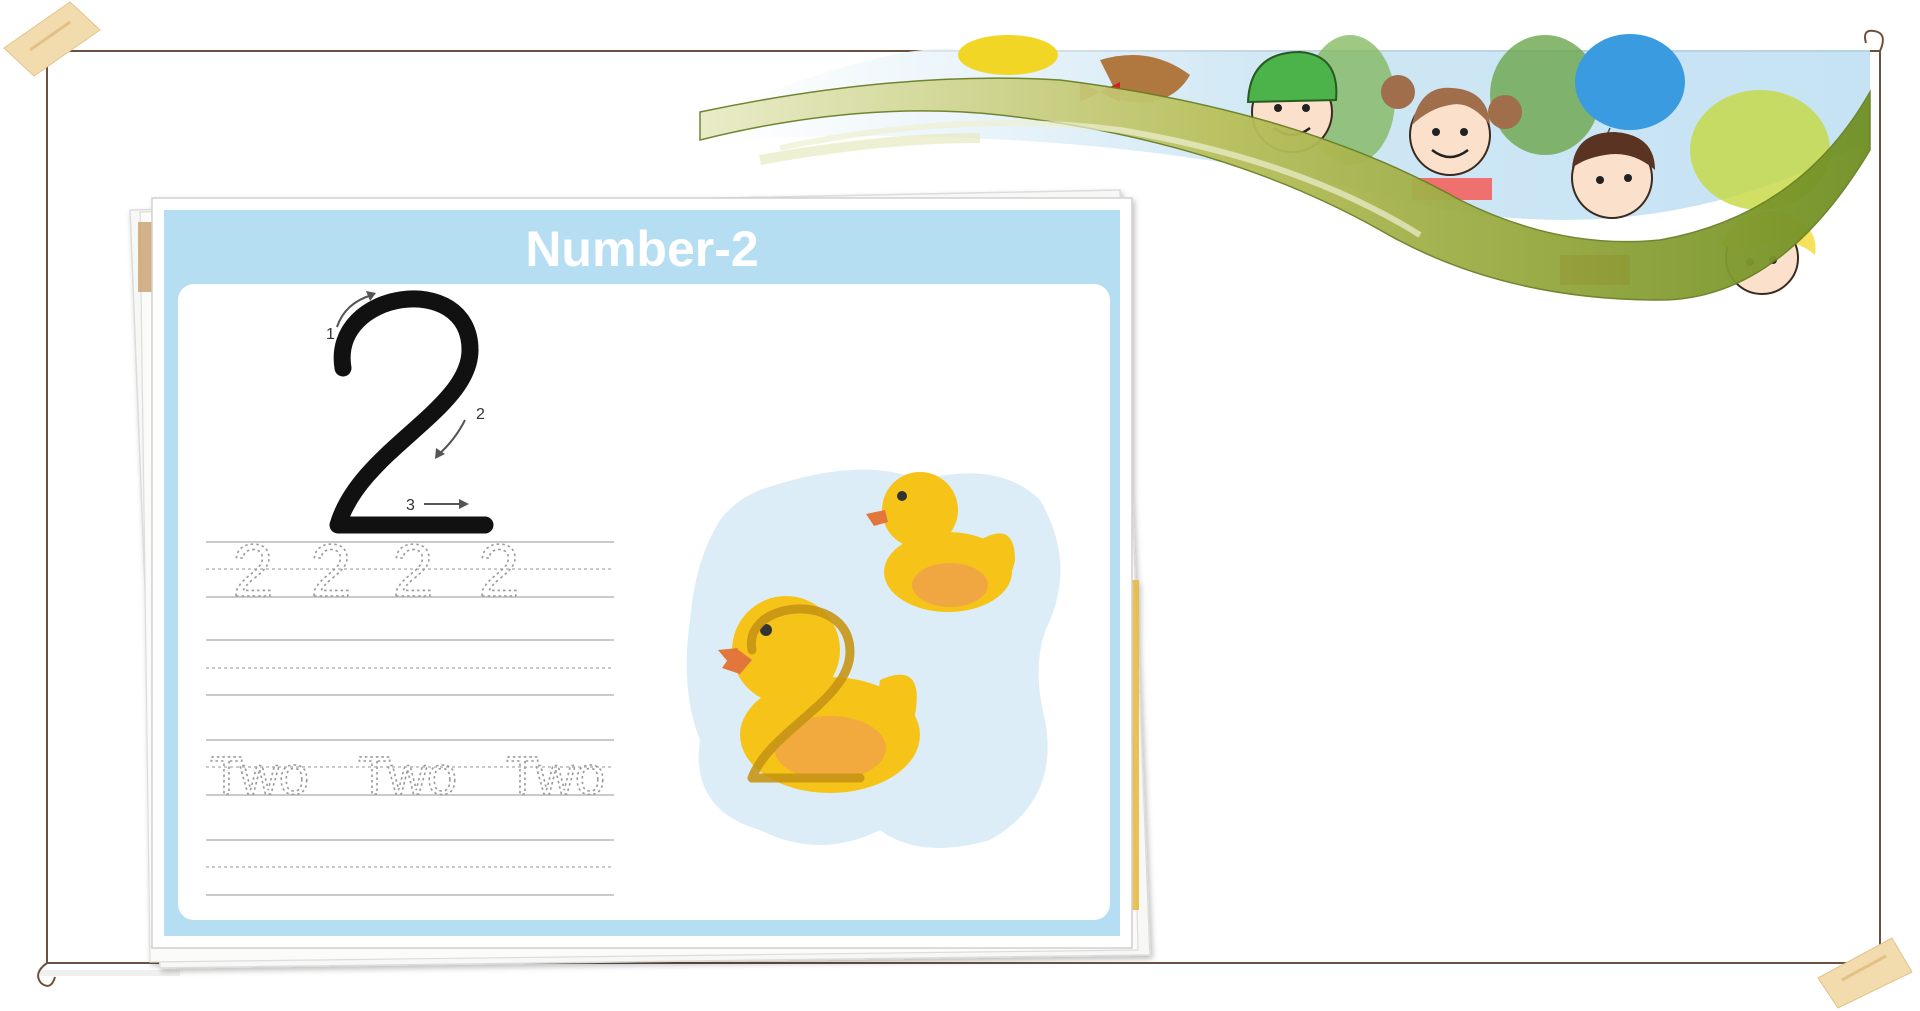 The height and width of the screenshot is (1011, 1920). Describe the element at coordinates (410, 505) in the screenshot. I see `stroke-number-3: 3` at that location.